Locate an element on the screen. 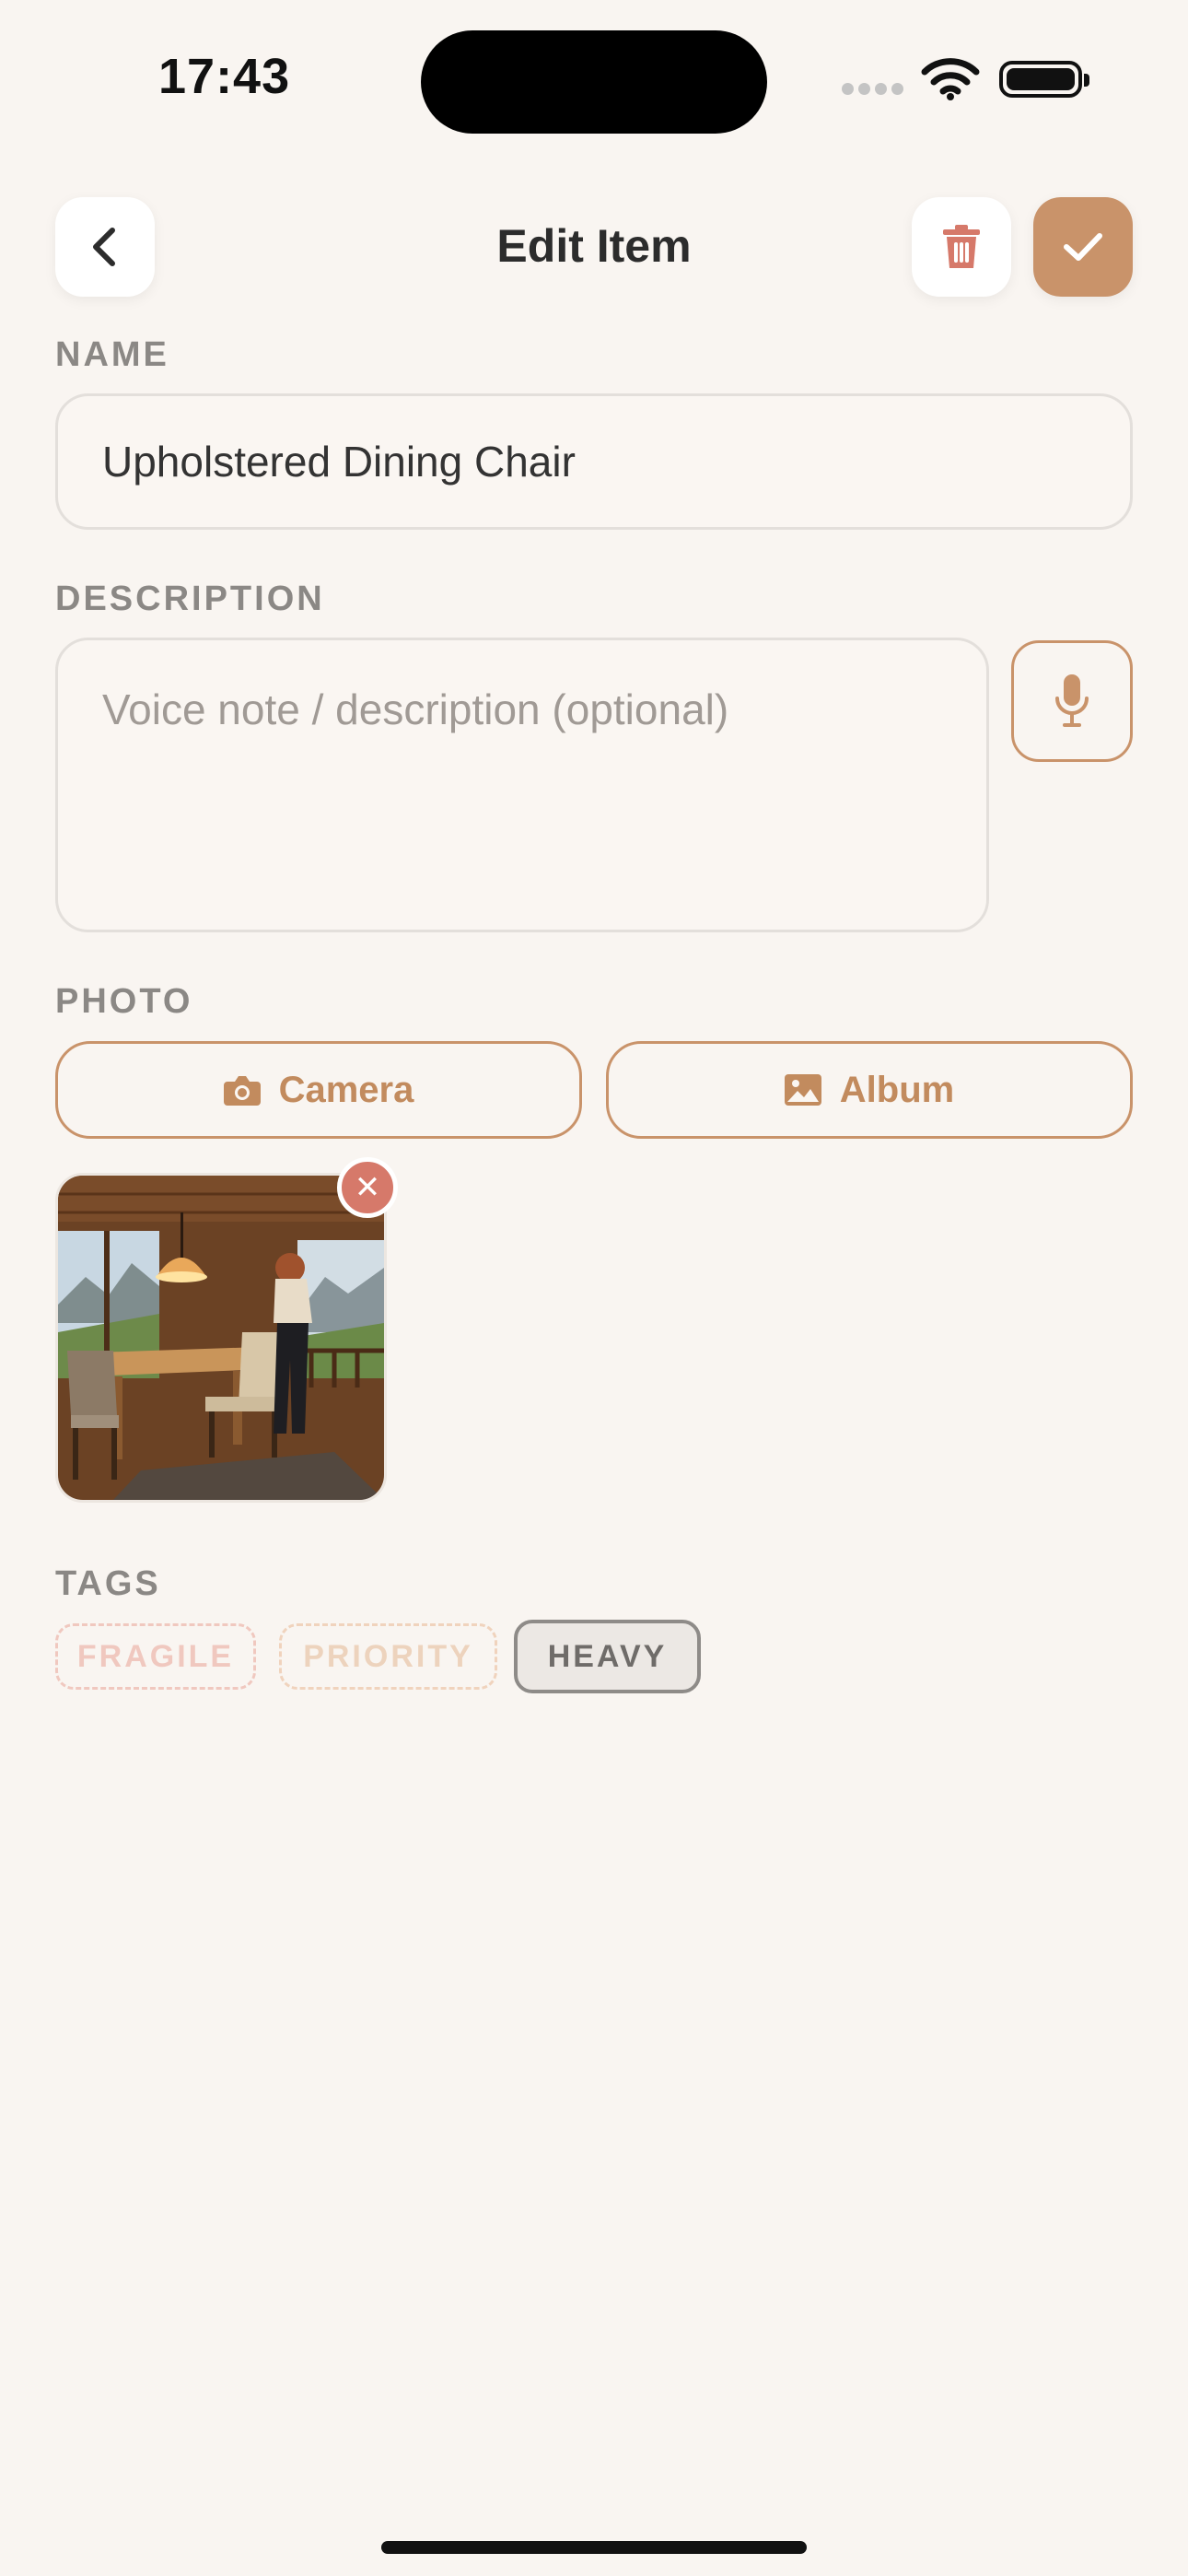 Image resolution: width=1188 pixels, height=2576 pixels. album-button-label: Album is located at coordinates (897, 1089).